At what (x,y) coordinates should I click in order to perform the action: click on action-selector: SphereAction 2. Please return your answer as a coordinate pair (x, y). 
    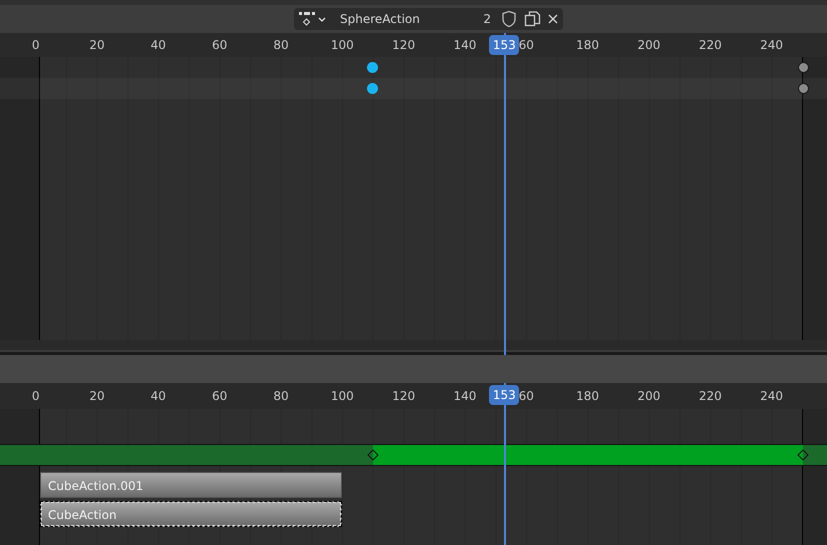
    Looking at the image, I should click on (428, 19).